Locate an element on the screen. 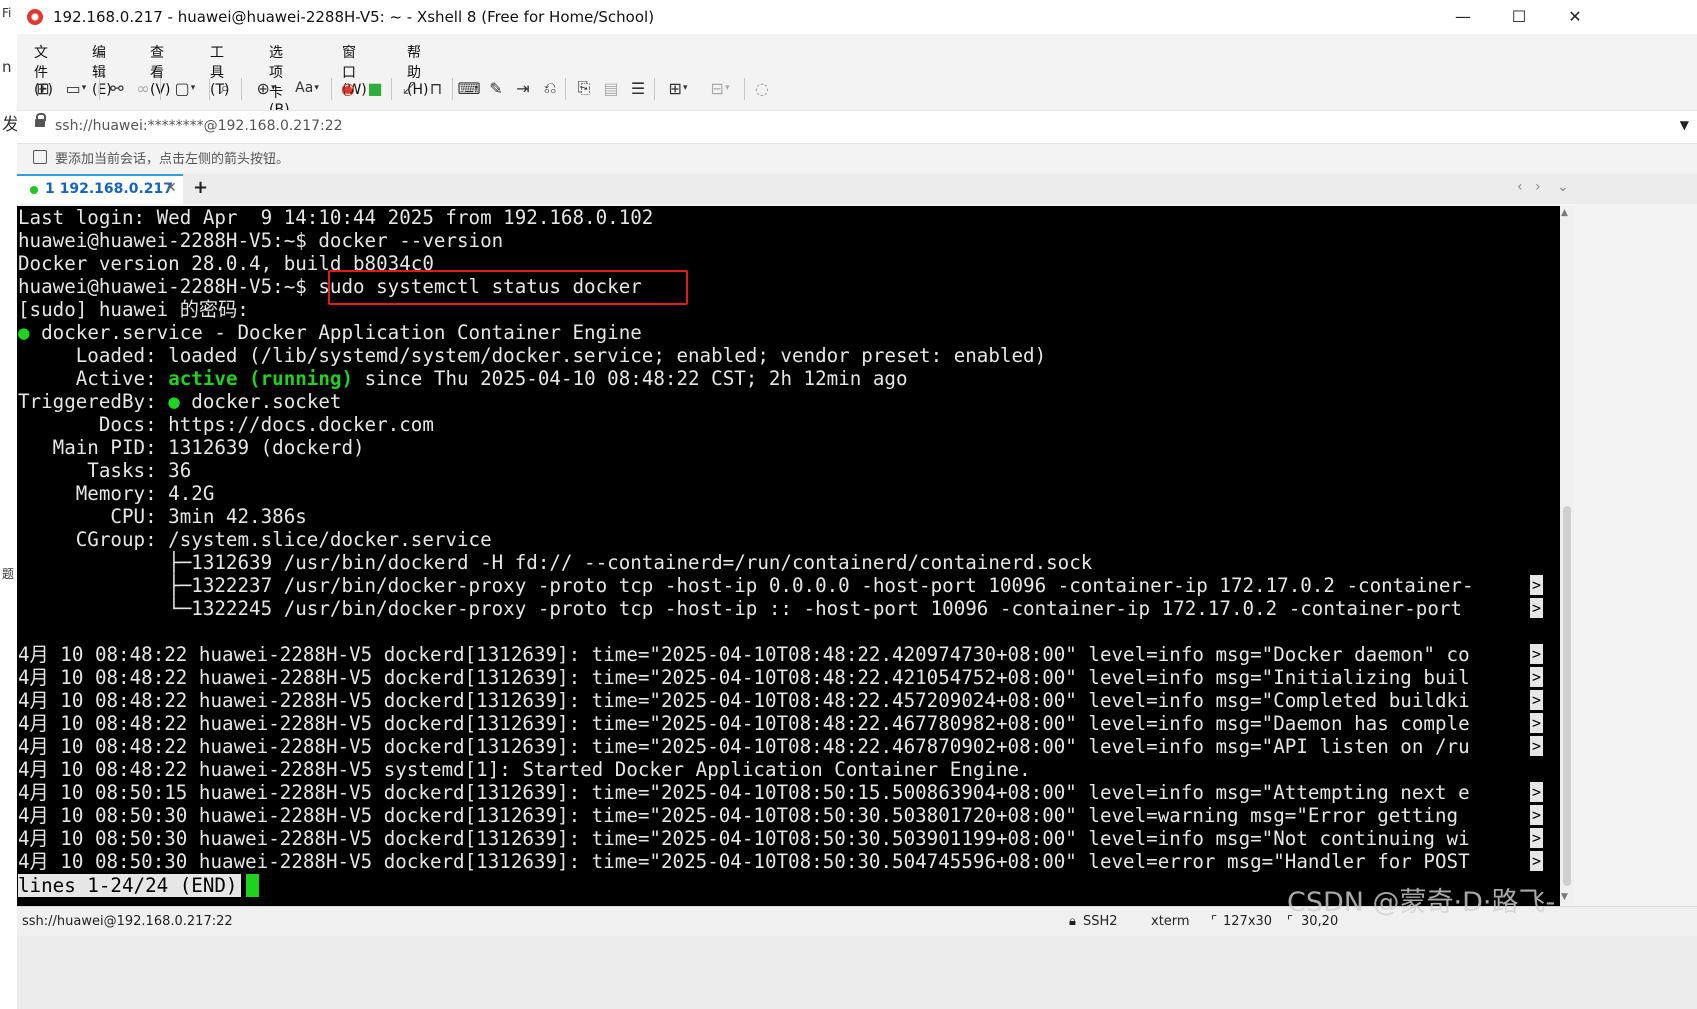 Image resolution: width=1697 pixels, height=1009 pixels. status-protocol: SSH2 is located at coordinates (1100, 921).